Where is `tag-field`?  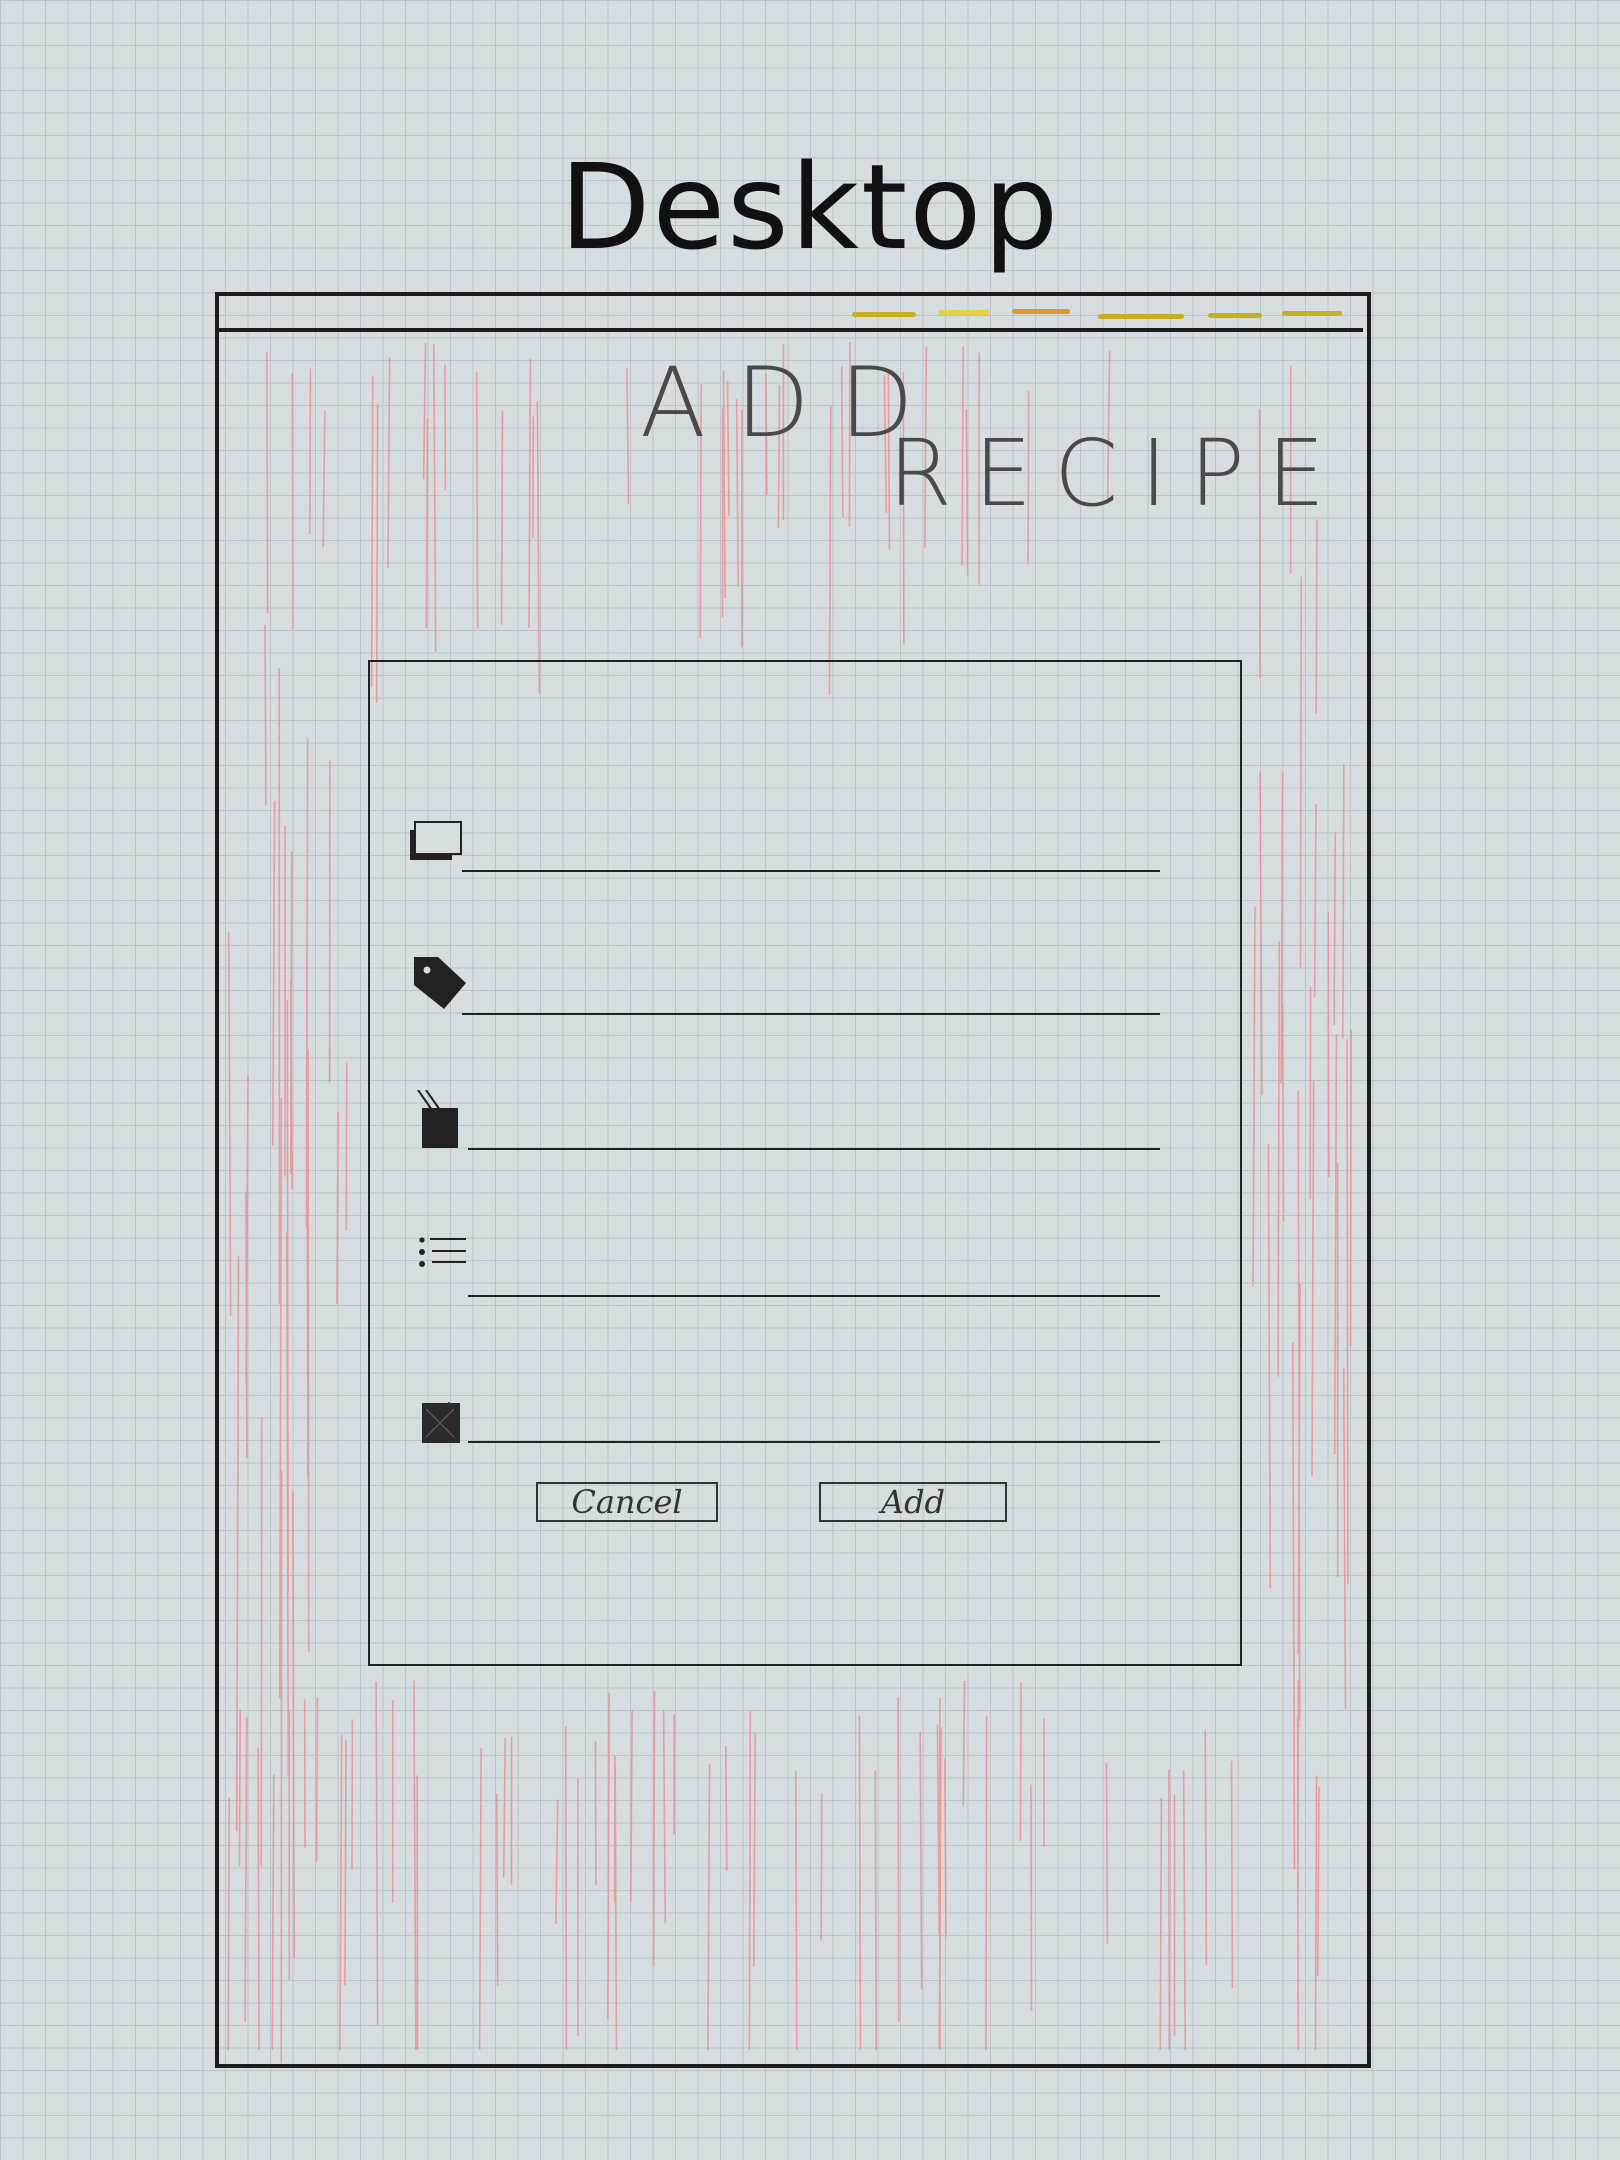 tag-field is located at coordinates (785, 985).